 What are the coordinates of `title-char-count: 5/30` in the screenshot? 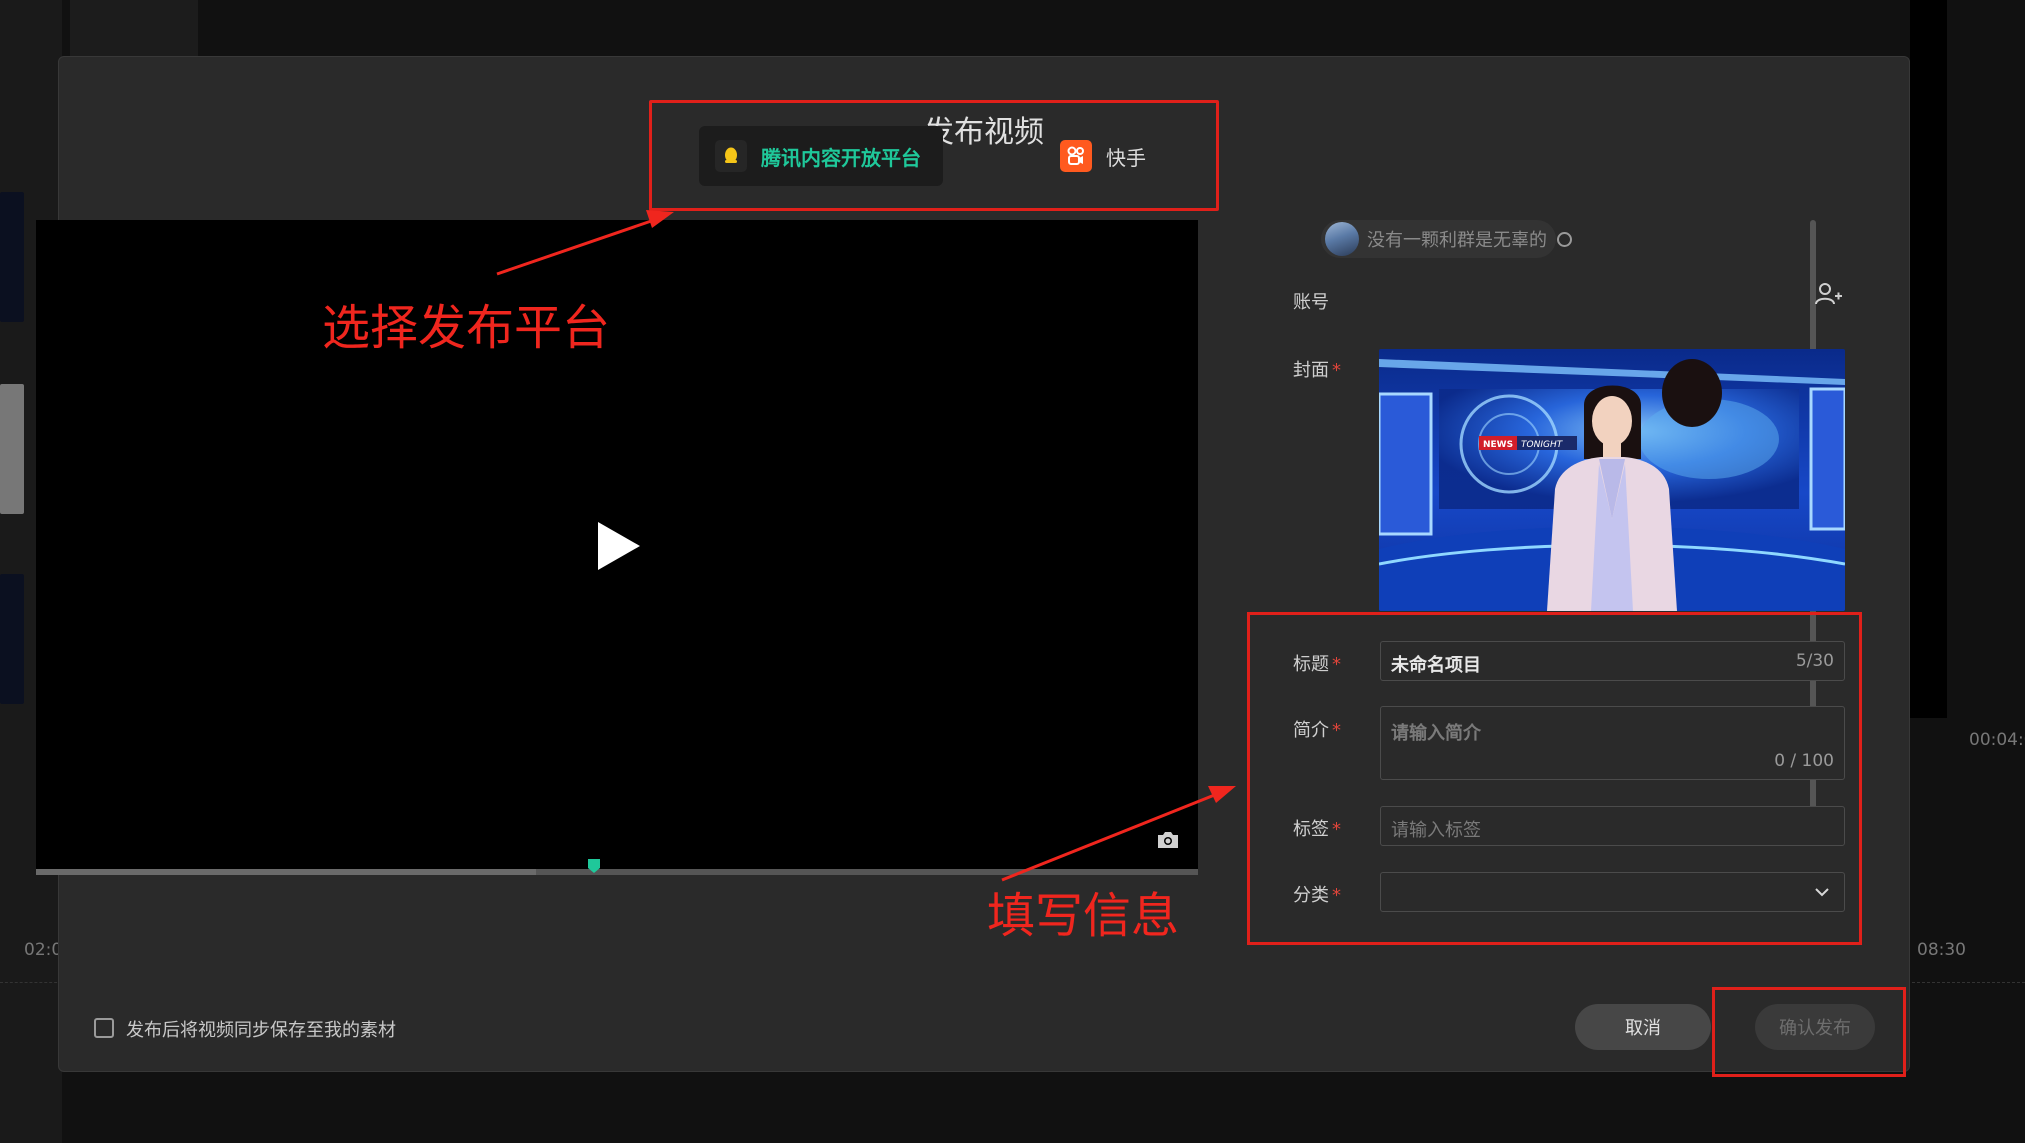 It's located at (1814, 661).